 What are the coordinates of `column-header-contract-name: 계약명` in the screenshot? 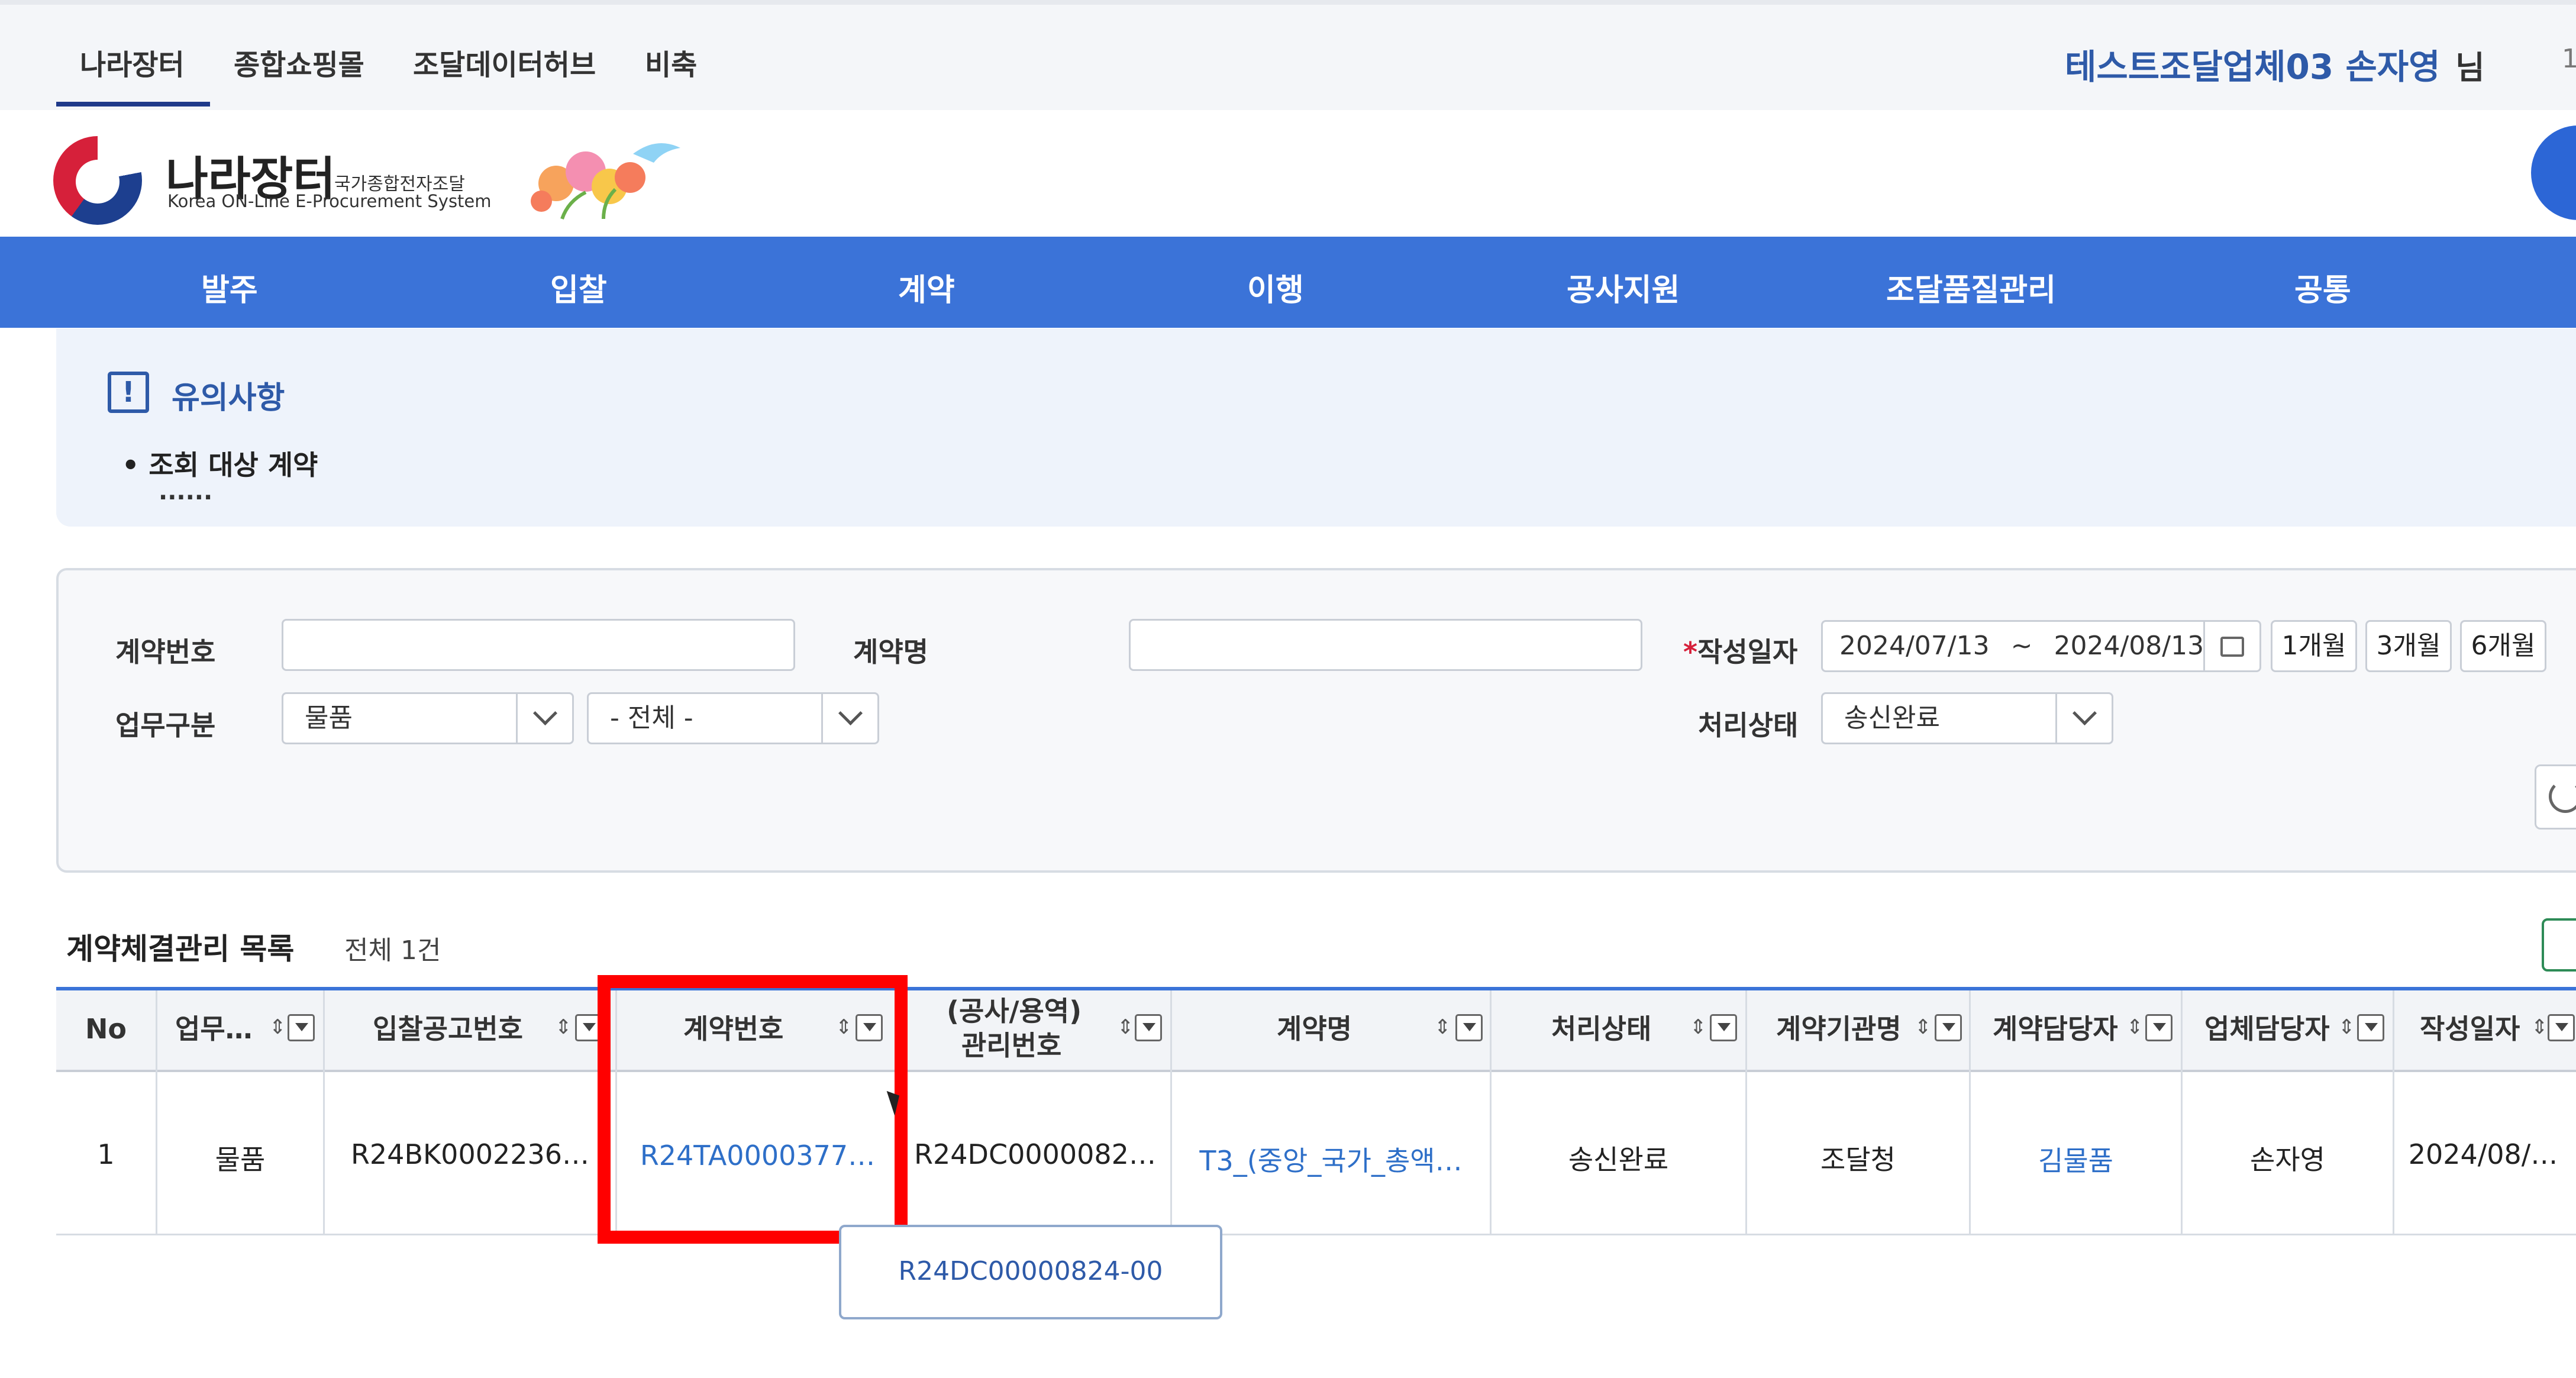 It's located at (1314, 1029).